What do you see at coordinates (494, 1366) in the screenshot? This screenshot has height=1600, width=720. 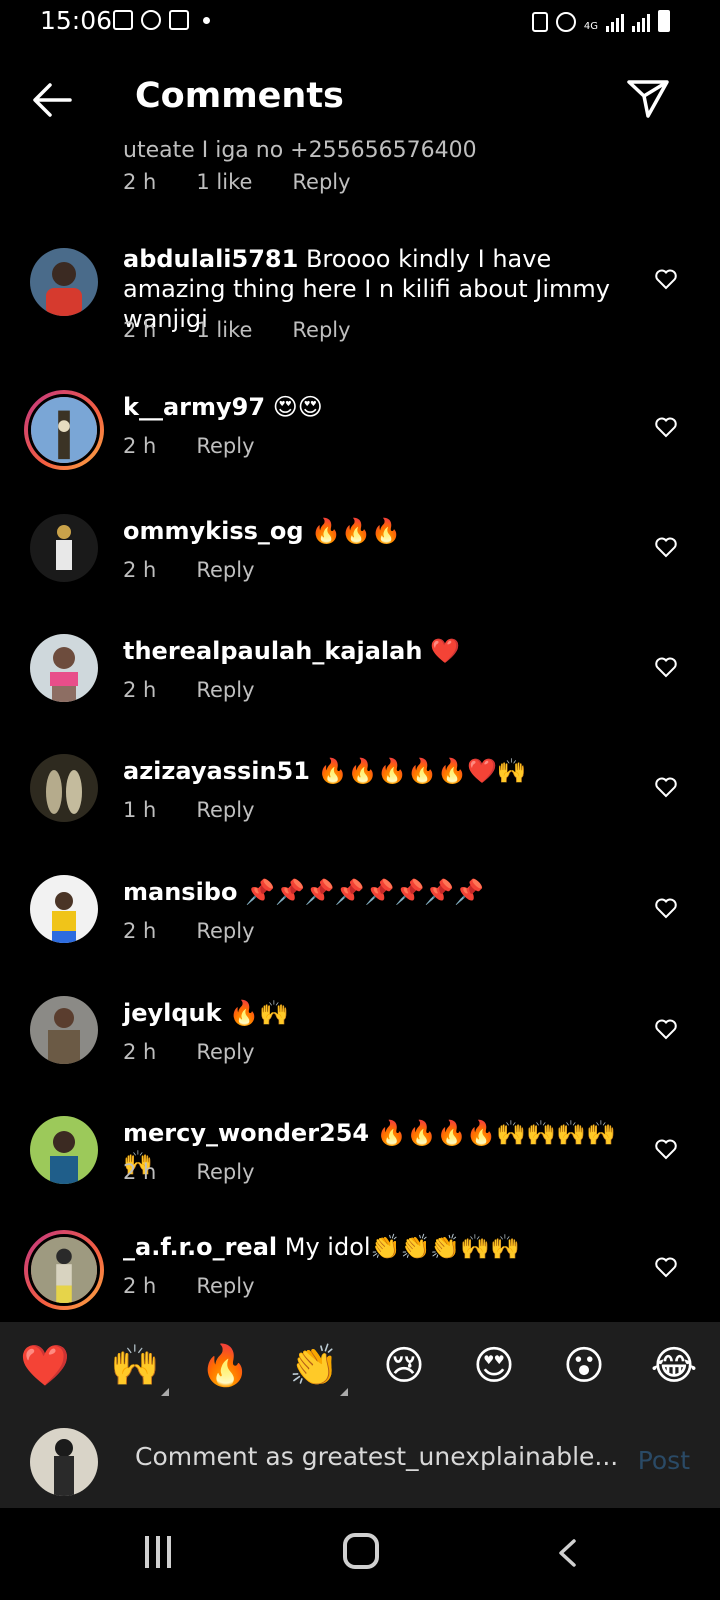 I see `emoji-heart-eyes: 😍` at bounding box center [494, 1366].